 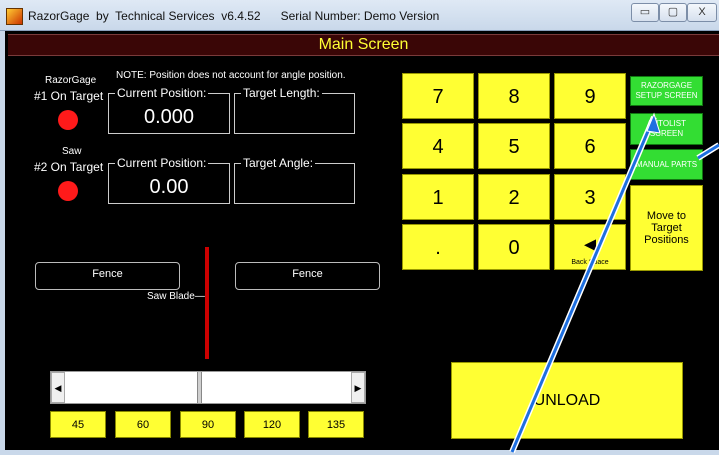 I want to click on saw-current-position-box: Current Position: 0.00, so click(x=169, y=180).